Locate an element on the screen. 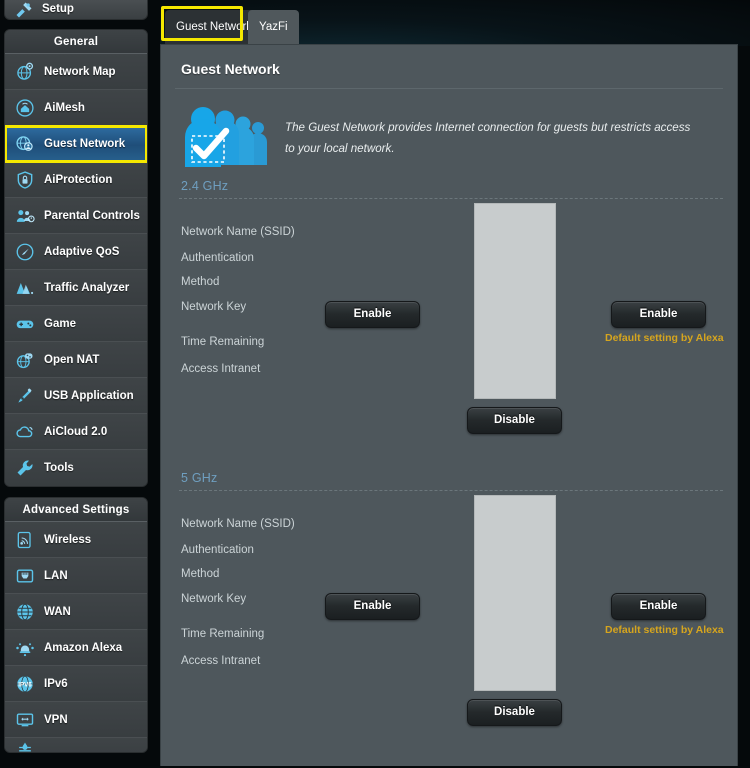 This screenshot has width=750, height=768. label-ssid-5ghz: Network Name (SSID) is located at coordinates (238, 524).